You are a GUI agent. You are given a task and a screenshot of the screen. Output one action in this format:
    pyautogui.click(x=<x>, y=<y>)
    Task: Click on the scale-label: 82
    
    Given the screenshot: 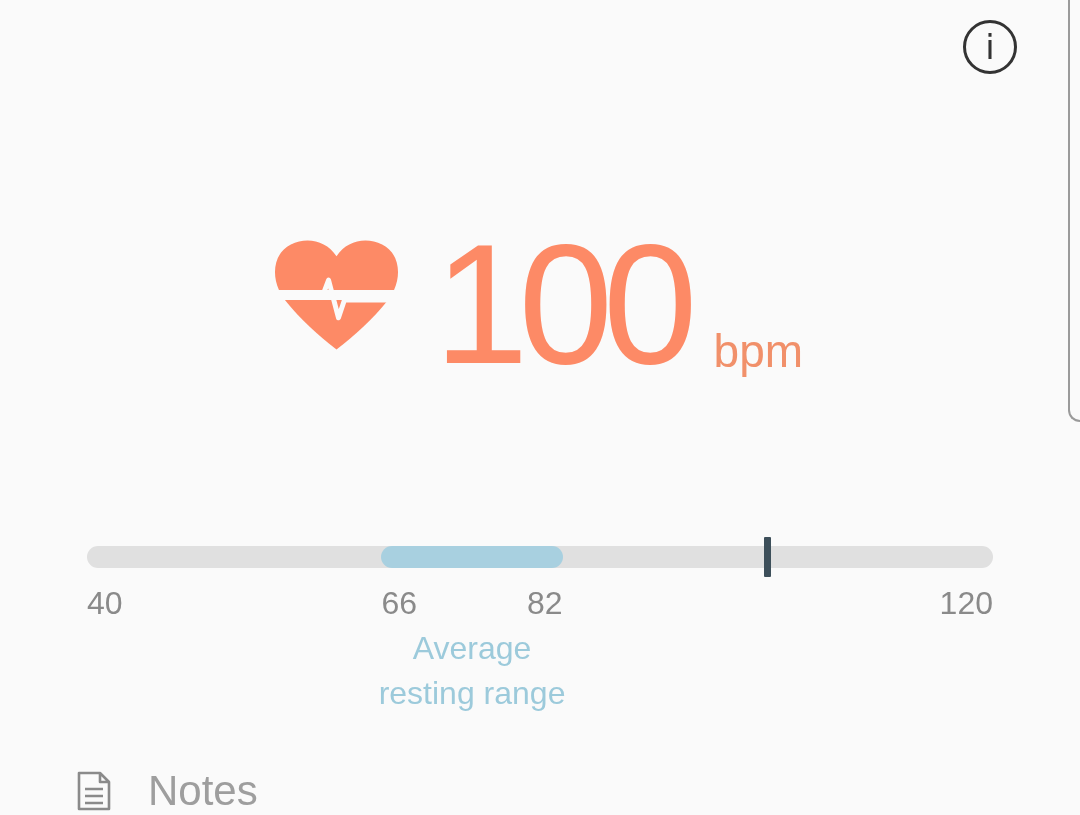 What is the action you would take?
    pyautogui.click(x=545, y=603)
    